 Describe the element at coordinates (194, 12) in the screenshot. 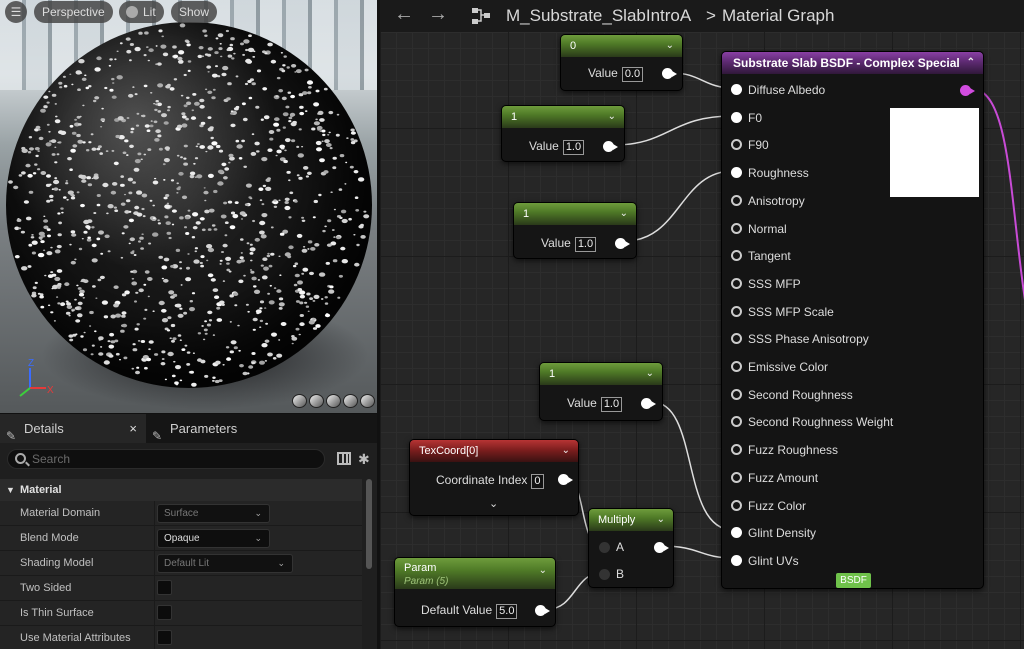

I see `show-button: Show` at that location.